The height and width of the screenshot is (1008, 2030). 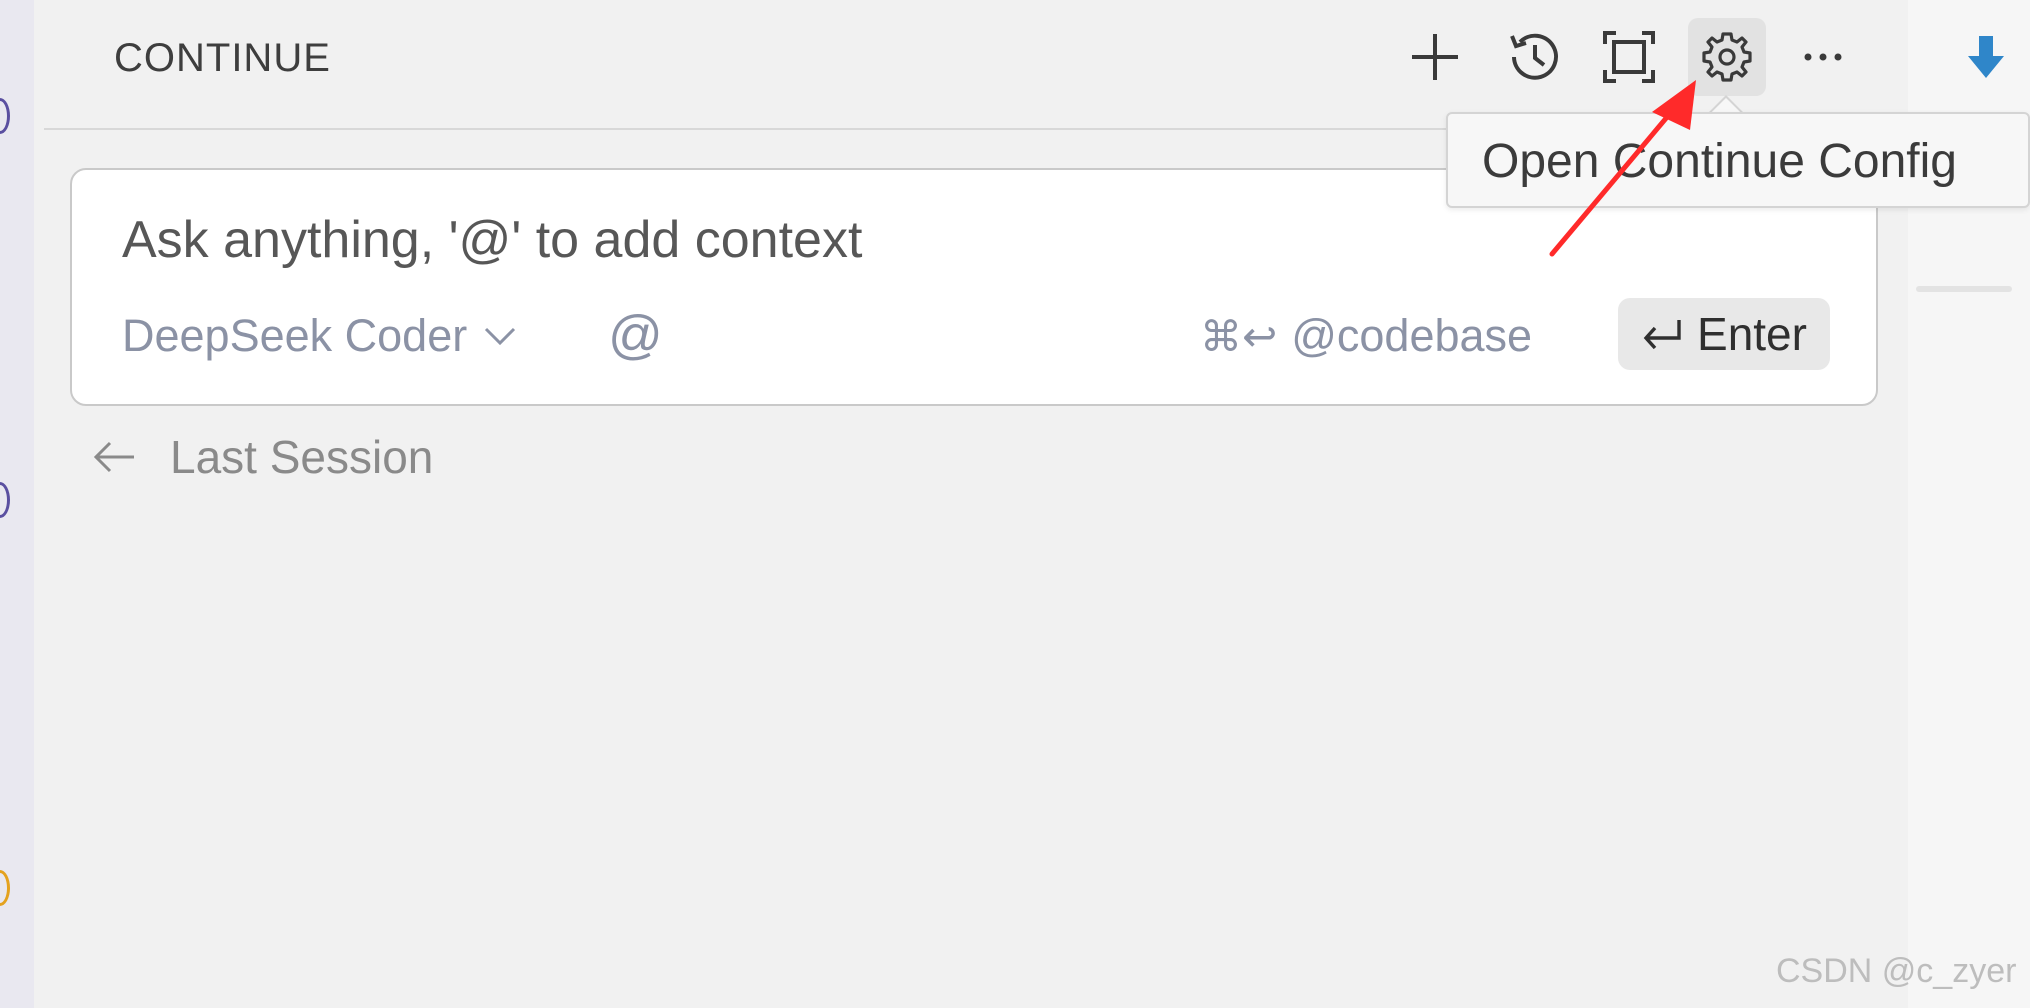 I want to click on tooltip-text: Open Continue Config, so click(x=1719, y=161).